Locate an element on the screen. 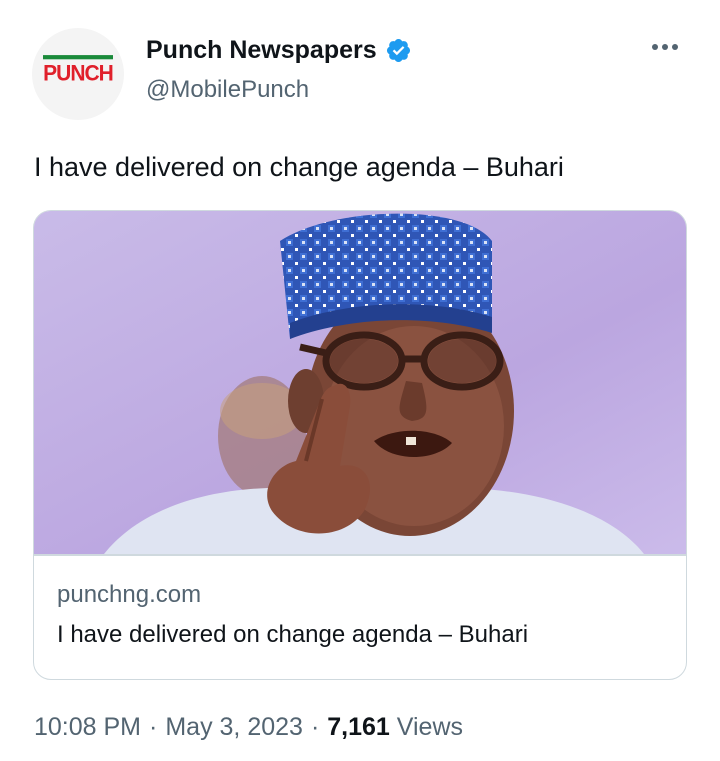 This screenshot has height=761, width=720. logo-stripe is located at coordinates (78, 57).